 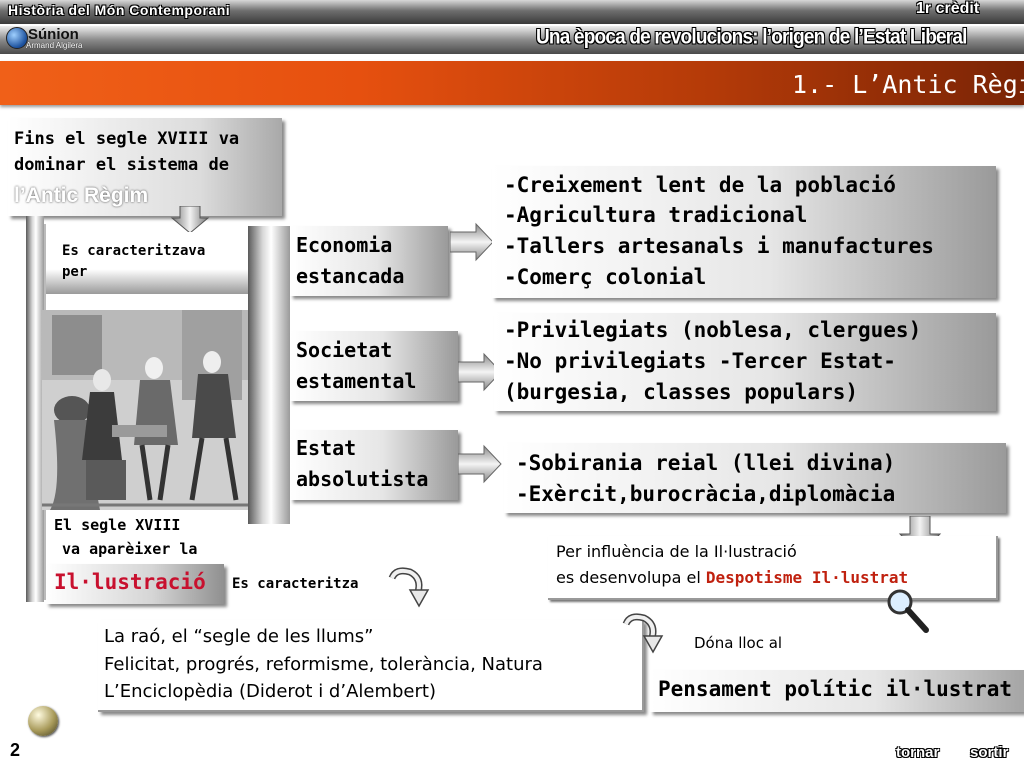 I want to click on state-line-1: Estat, so click(x=326, y=448).